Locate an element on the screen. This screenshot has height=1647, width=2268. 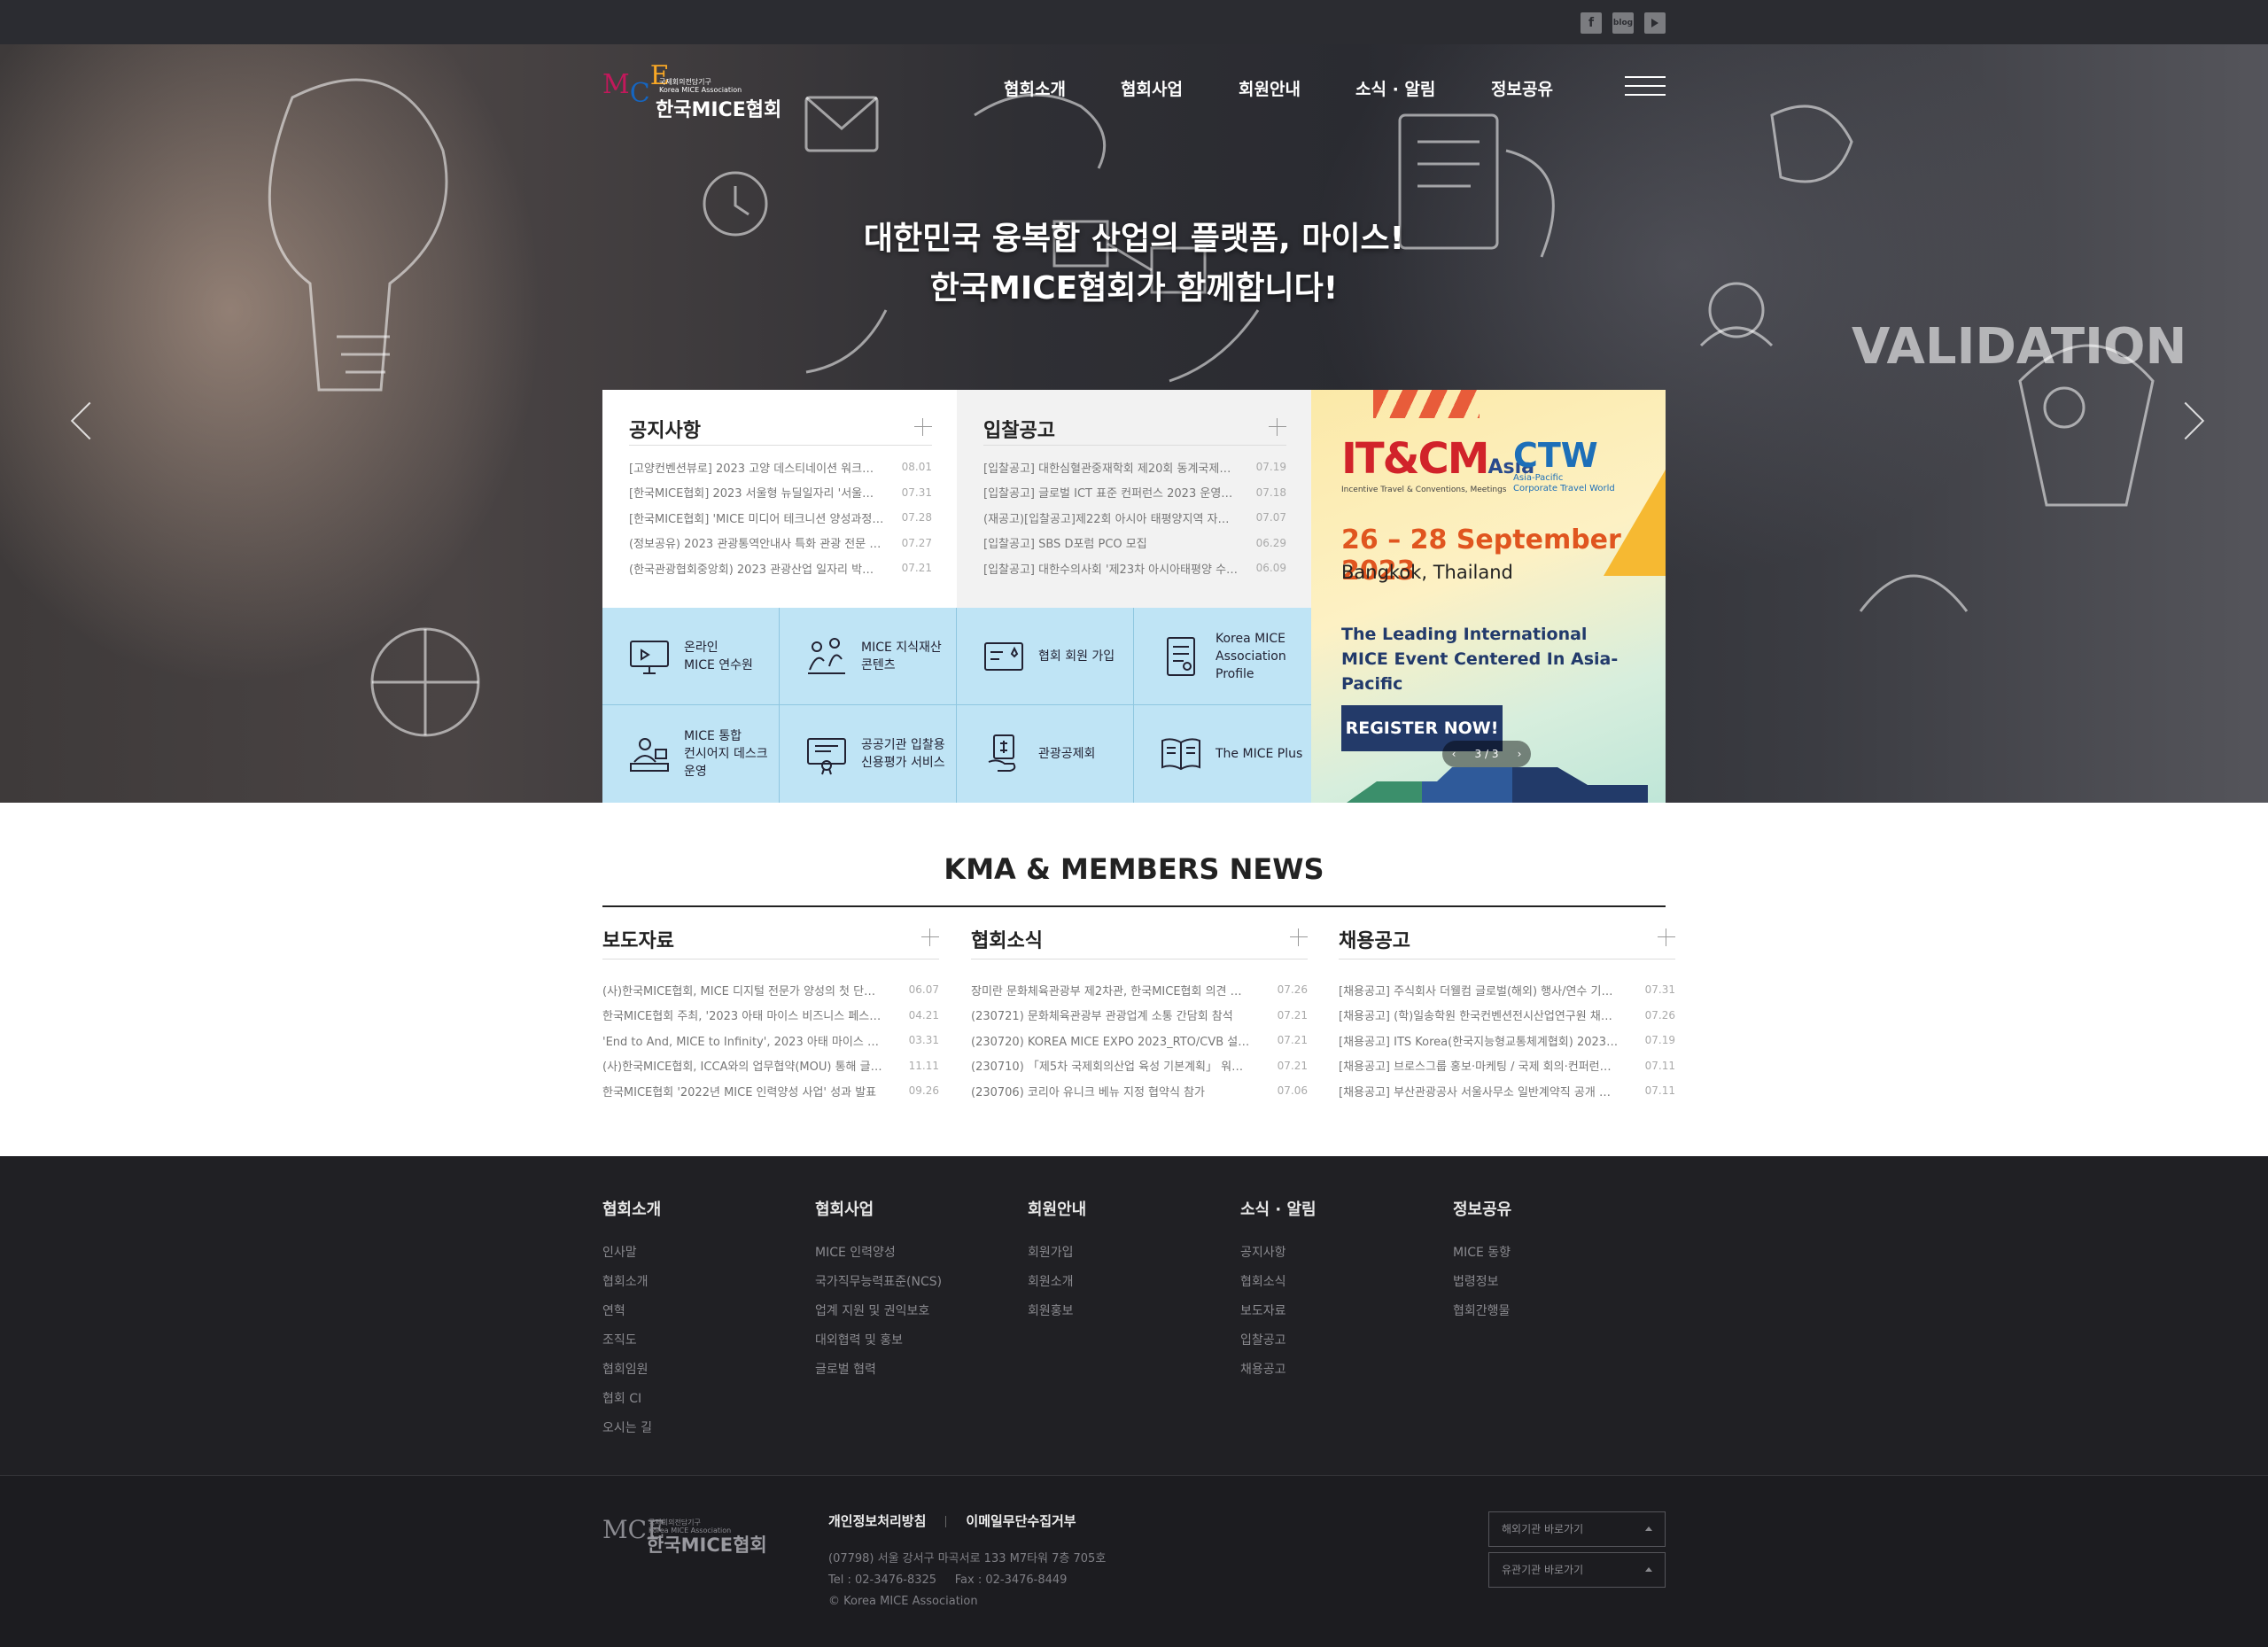
list-item: 한국MICE협회 '2022년 MICE 인력양성 사업' 성과 발표 09.26 is located at coordinates (770, 1091).